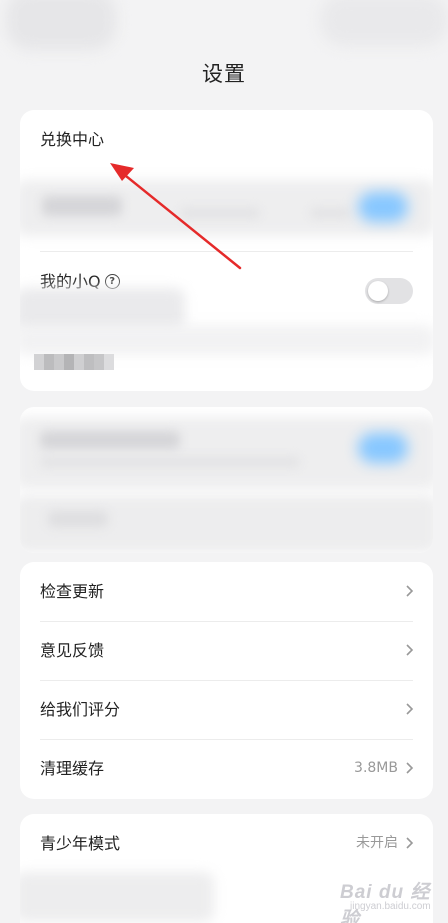 The height and width of the screenshot is (923, 448). I want to click on check-update-label: 检查更新, so click(72, 591).